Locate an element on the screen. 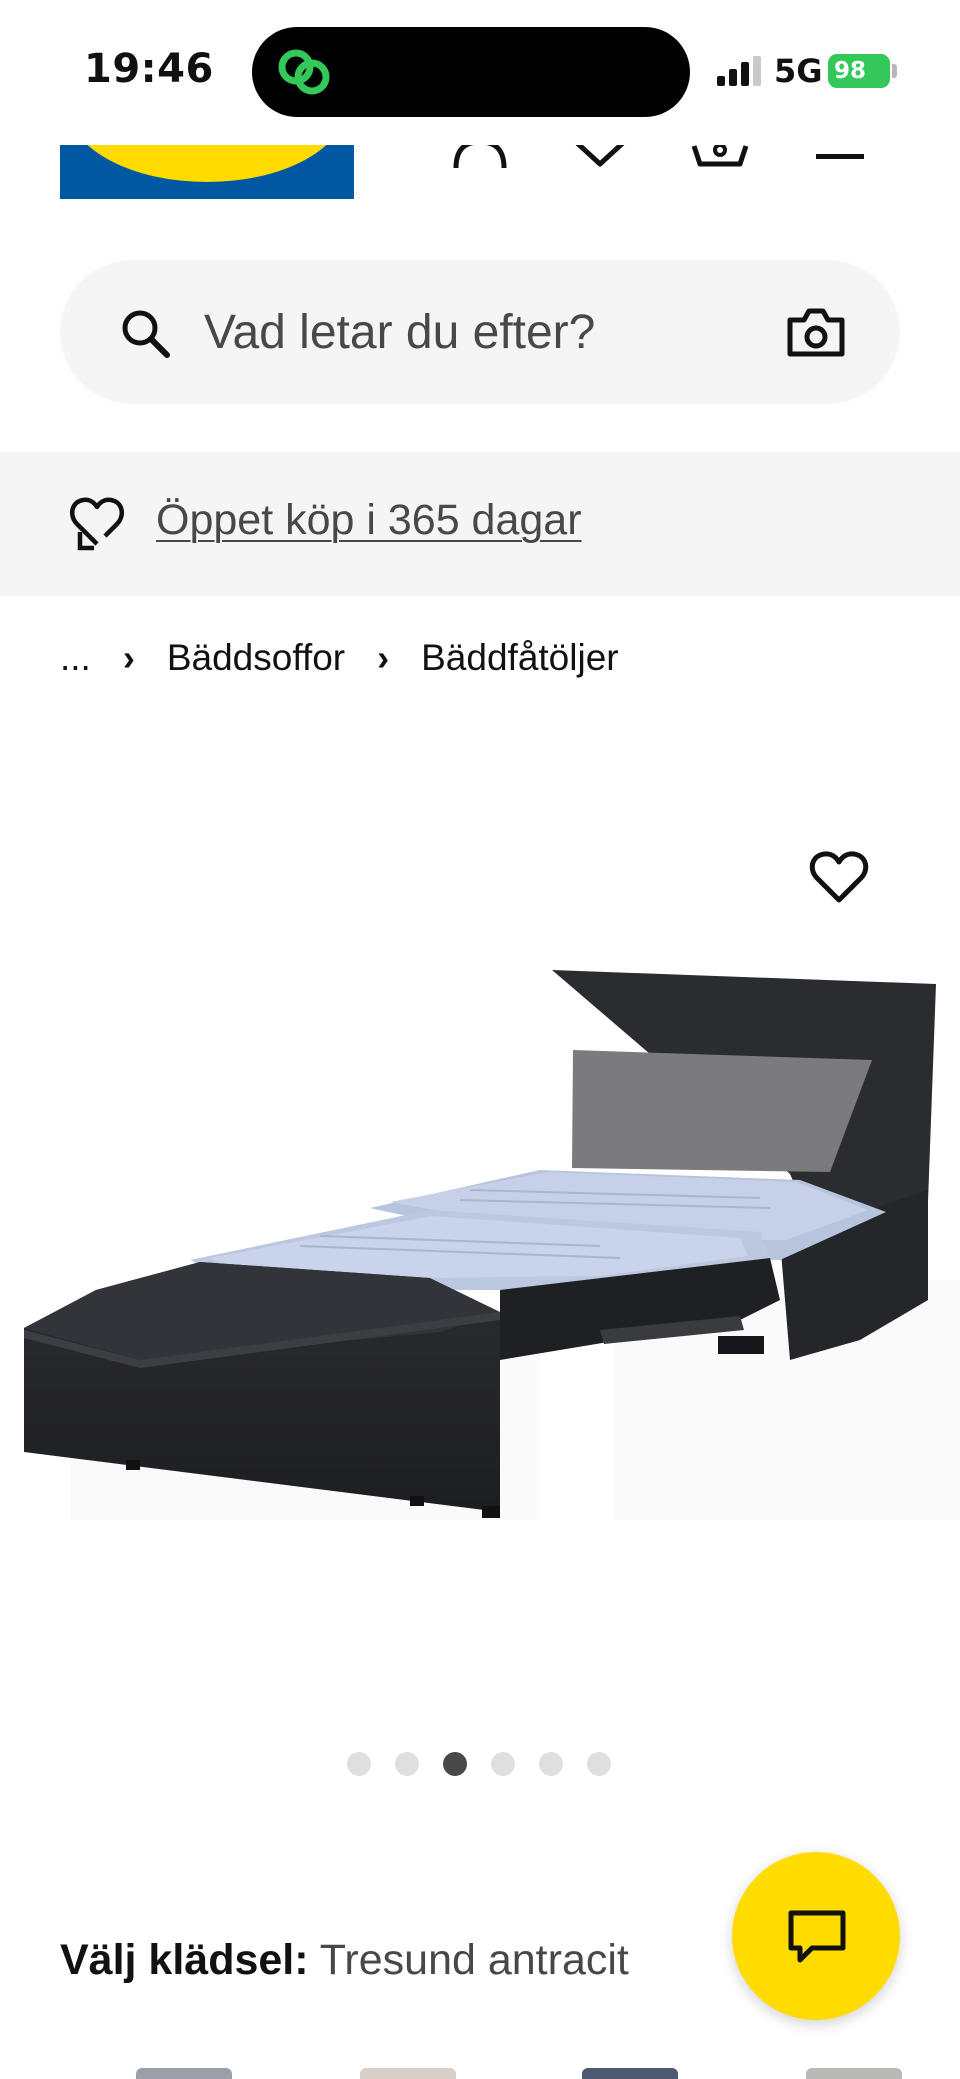  chat-button is located at coordinates (816, 1936).